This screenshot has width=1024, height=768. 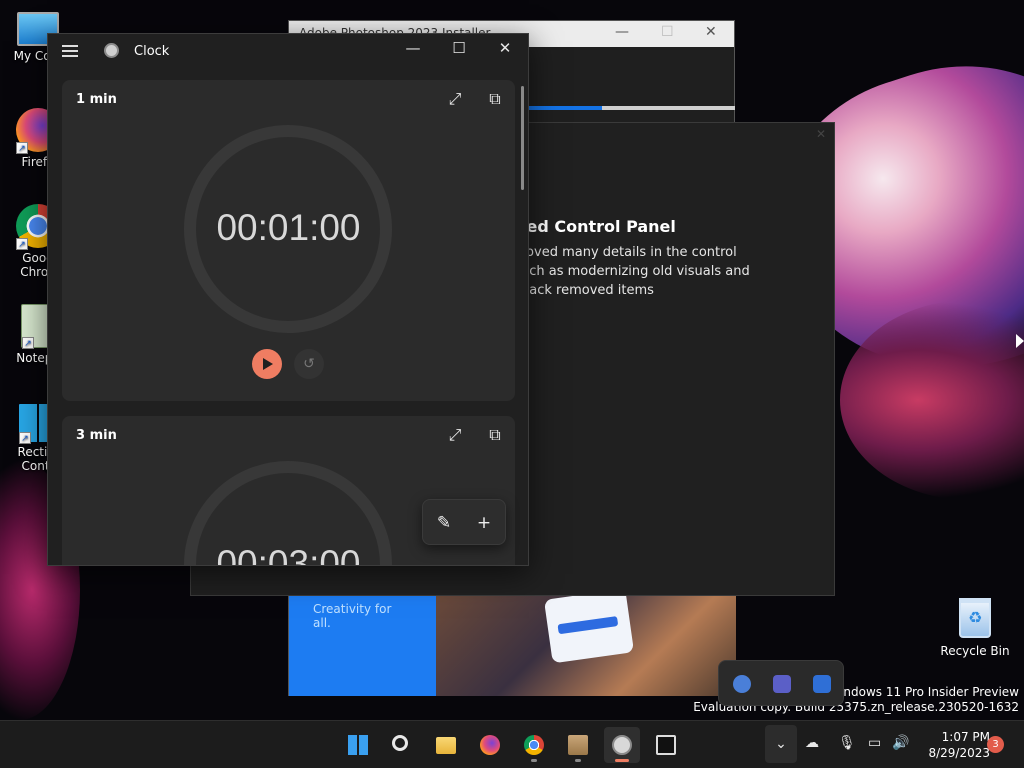 I want to click on windows-logo-icon, so click(x=358, y=745).